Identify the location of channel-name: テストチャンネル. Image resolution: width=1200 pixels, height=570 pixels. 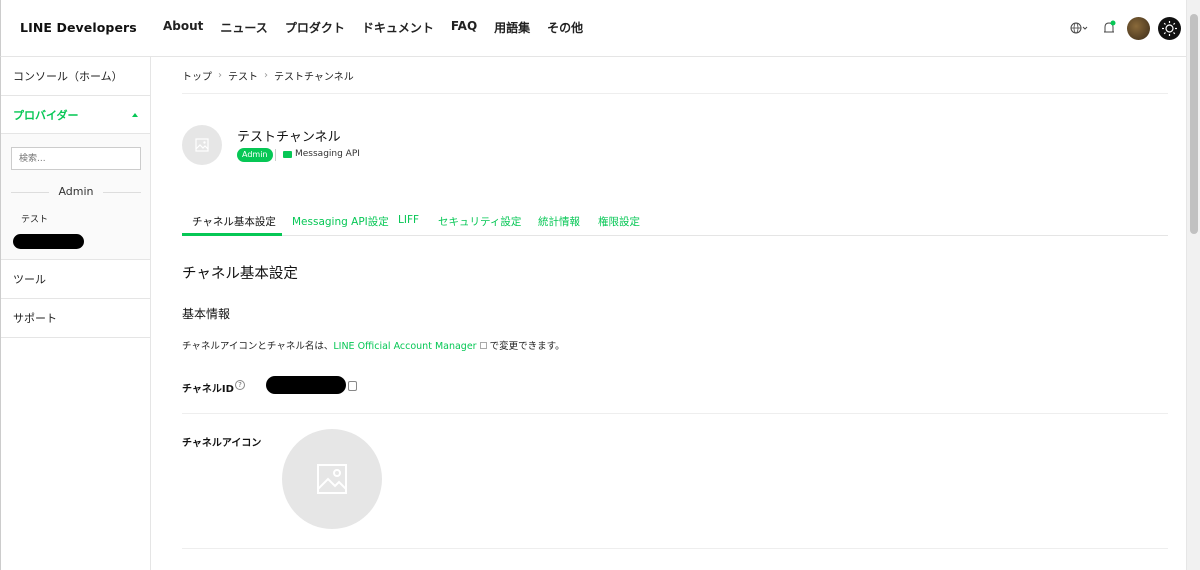
(289, 137).